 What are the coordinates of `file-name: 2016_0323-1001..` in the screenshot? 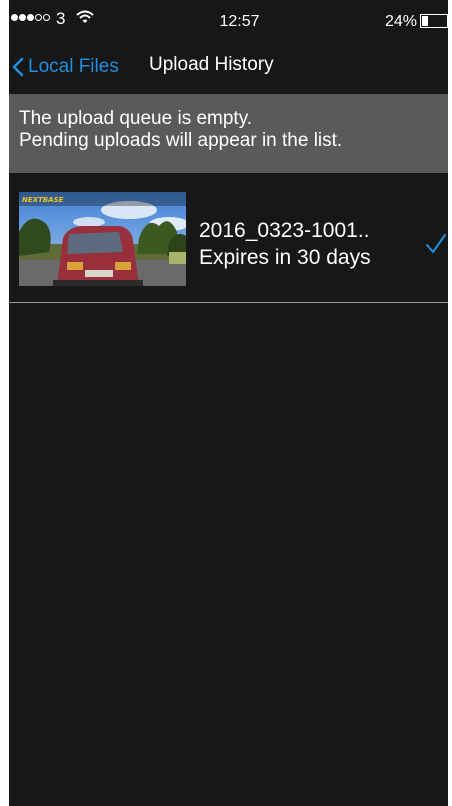 It's located at (284, 230).